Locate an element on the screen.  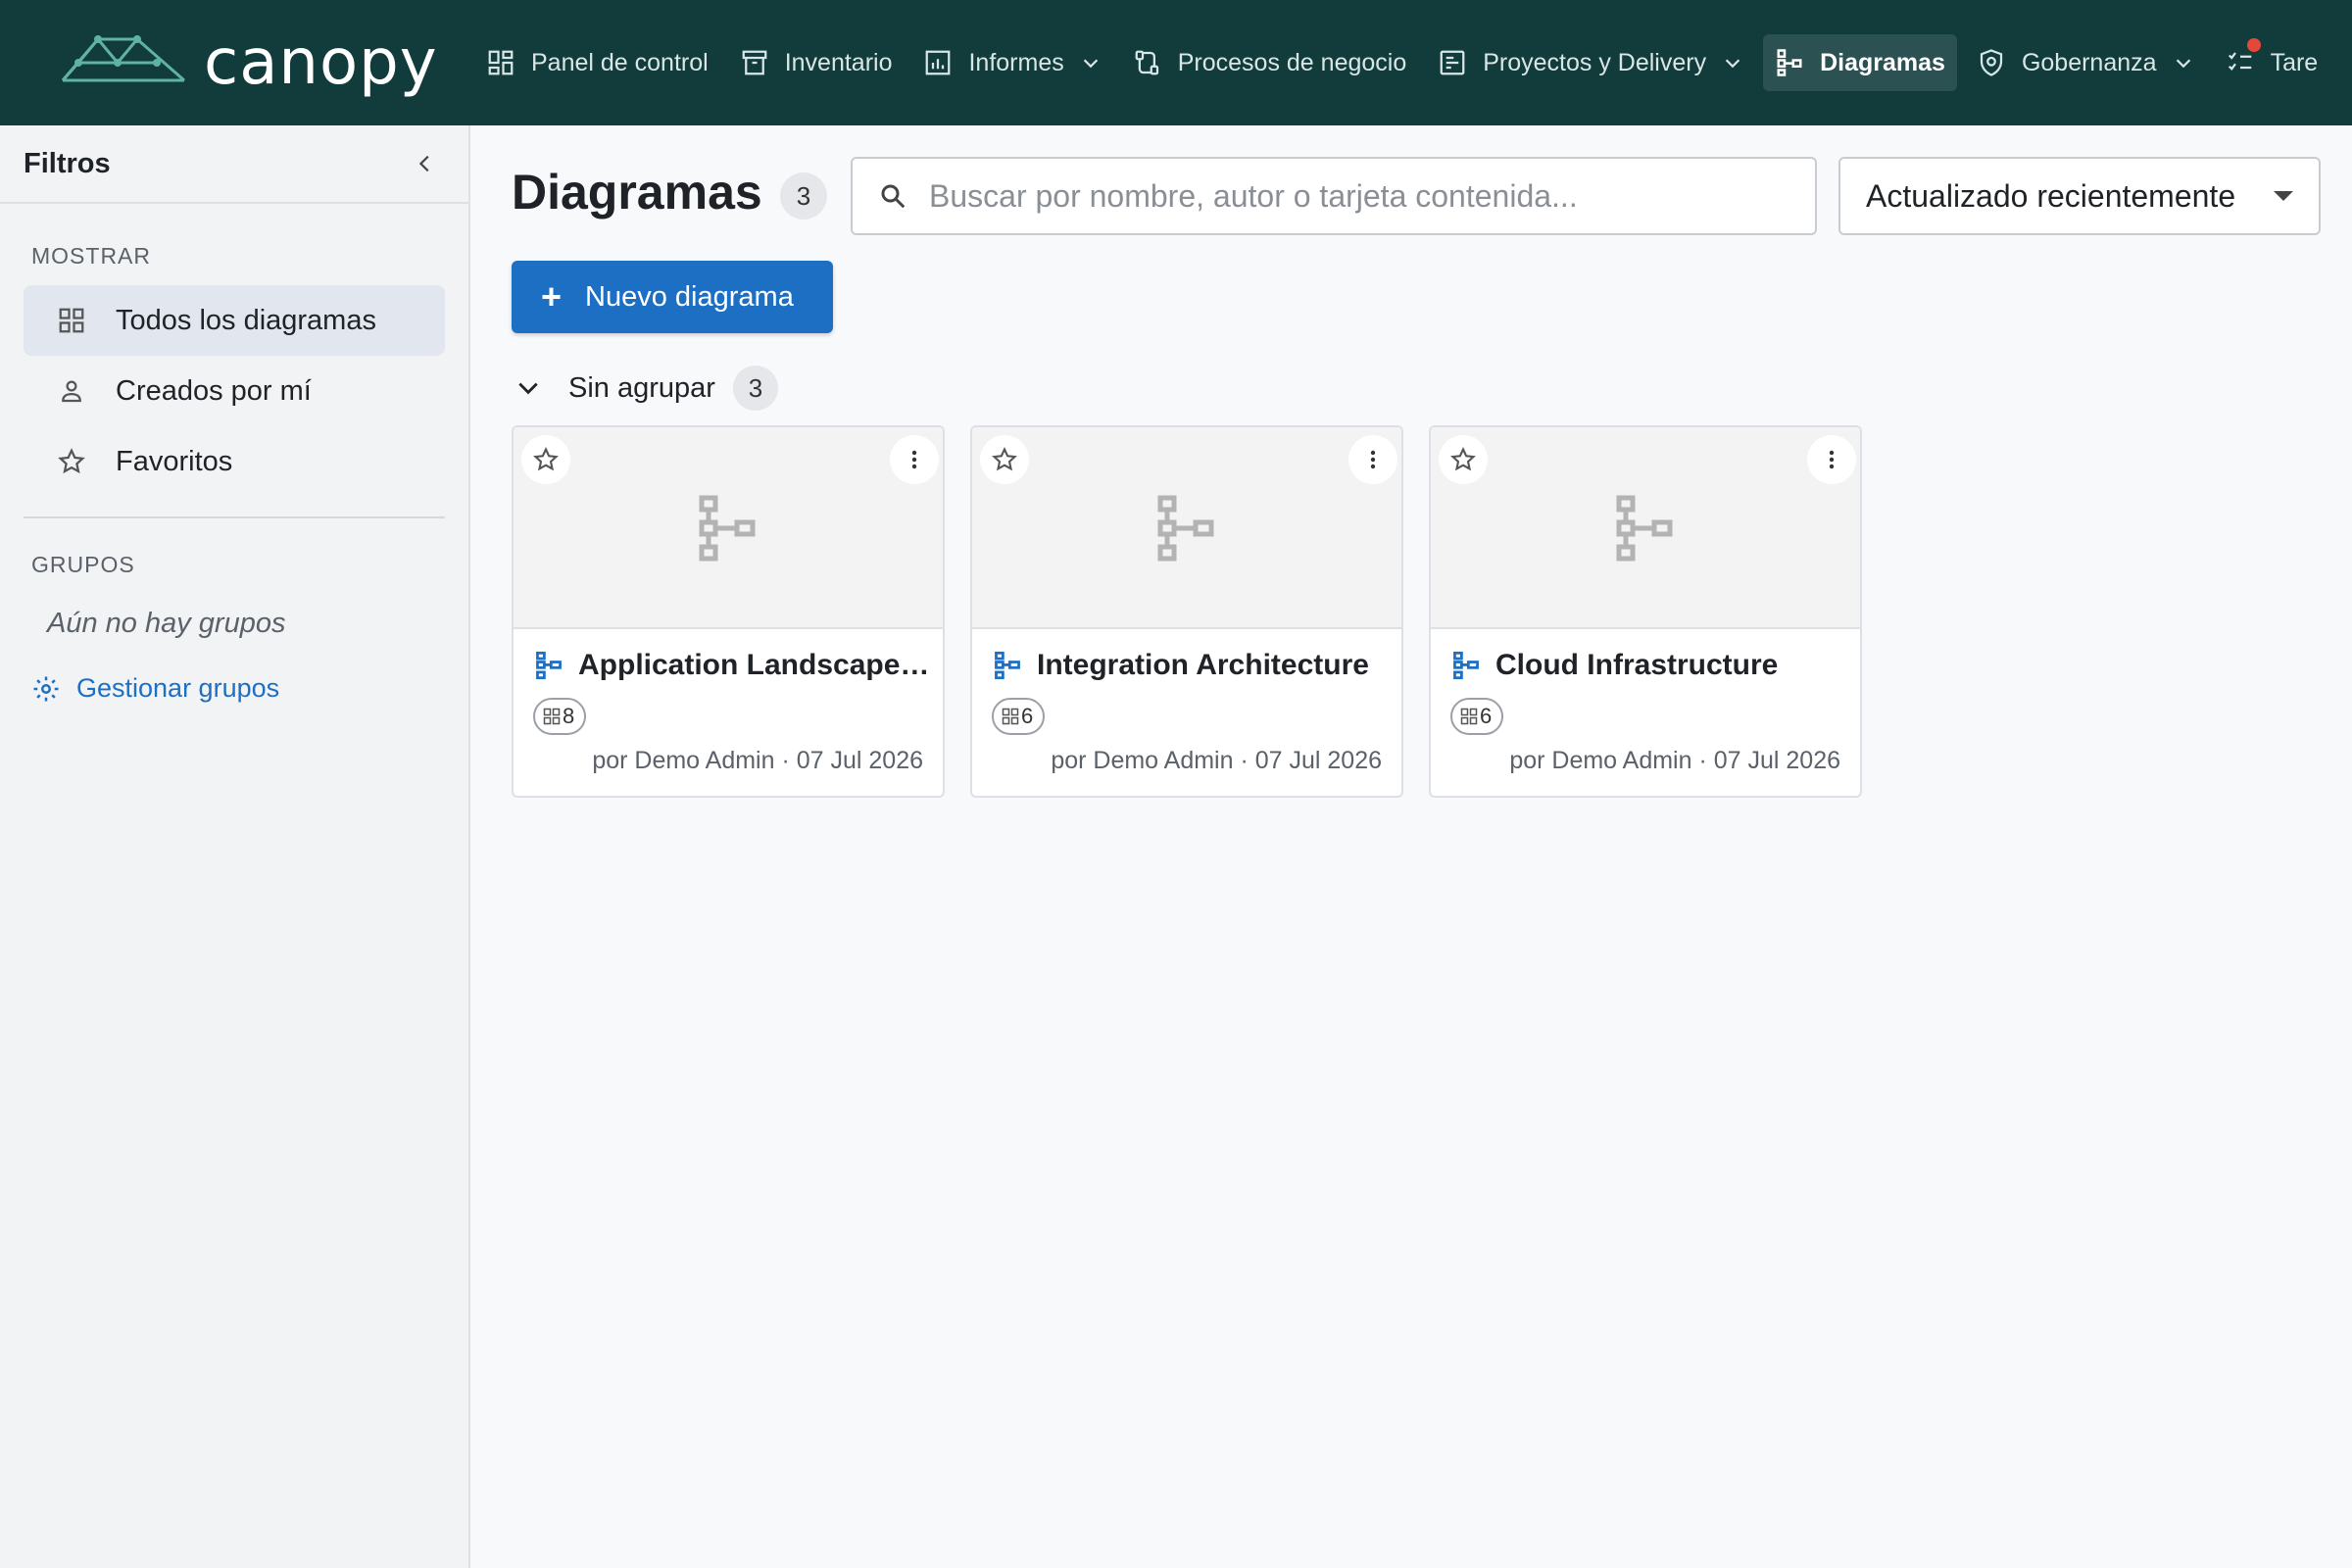
nav-item-procesos-de-negocio: Procesos de negocio is located at coordinates (1269, 62).